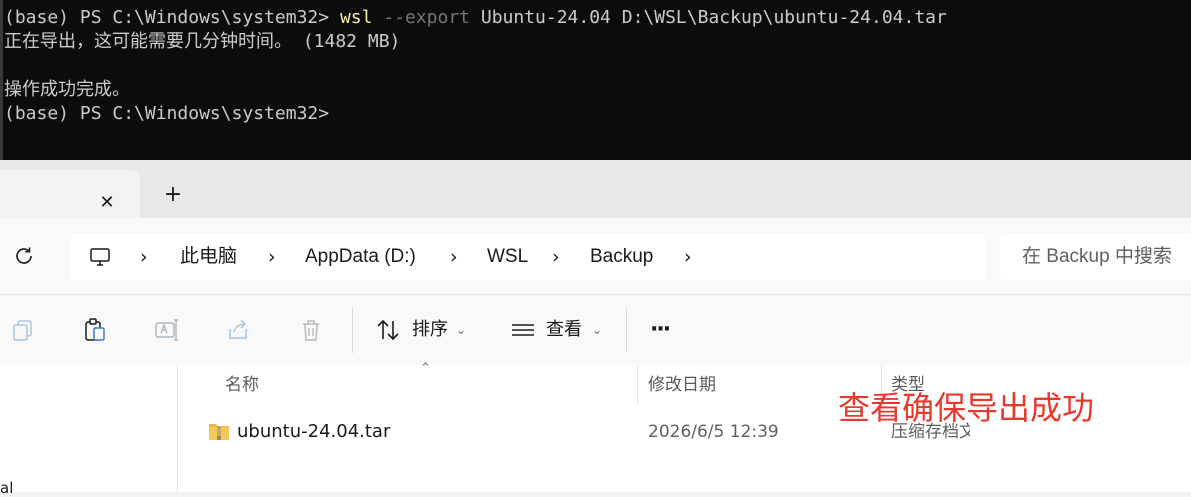 This screenshot has height=497, width=1191. I want to click on address-bar: › 此电脑 › AppData (D:) › WSL › Backup ›, so click(528, 257).